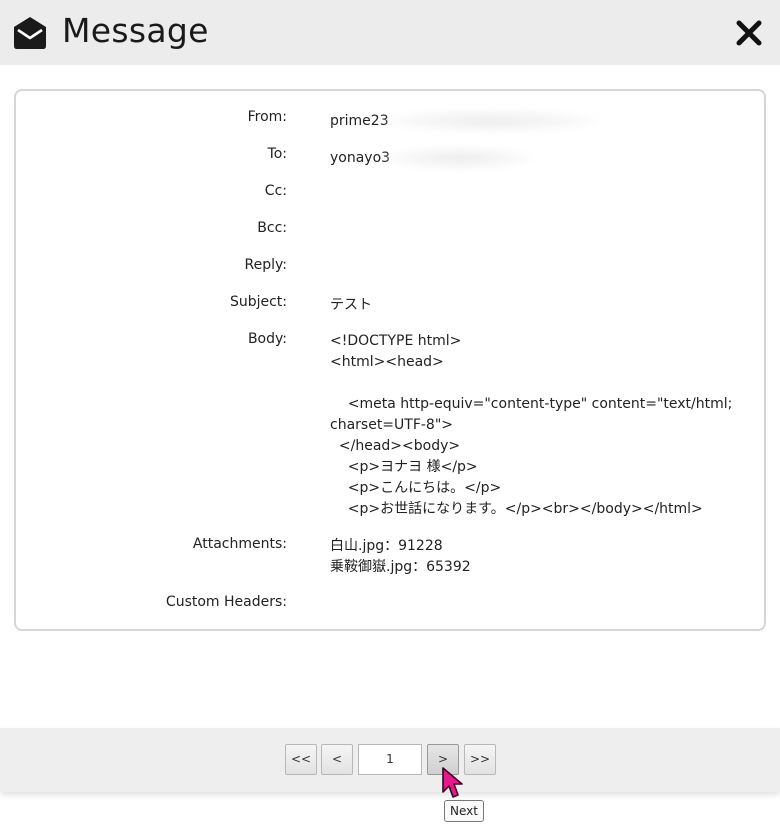 Image resolution: width=780 pixels, height=825 pixels. Describe the element at coordinates (480, 759) in the screenshot. I see `last-page-button: >>` at that location.